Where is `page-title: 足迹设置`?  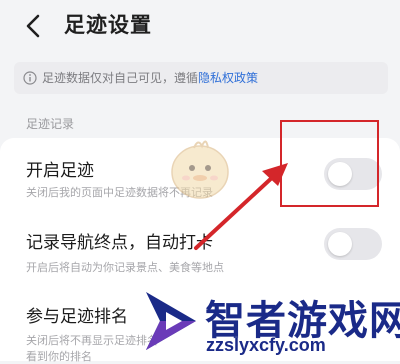
page-title: 足迹设置 is located at coordinates (108, 25).